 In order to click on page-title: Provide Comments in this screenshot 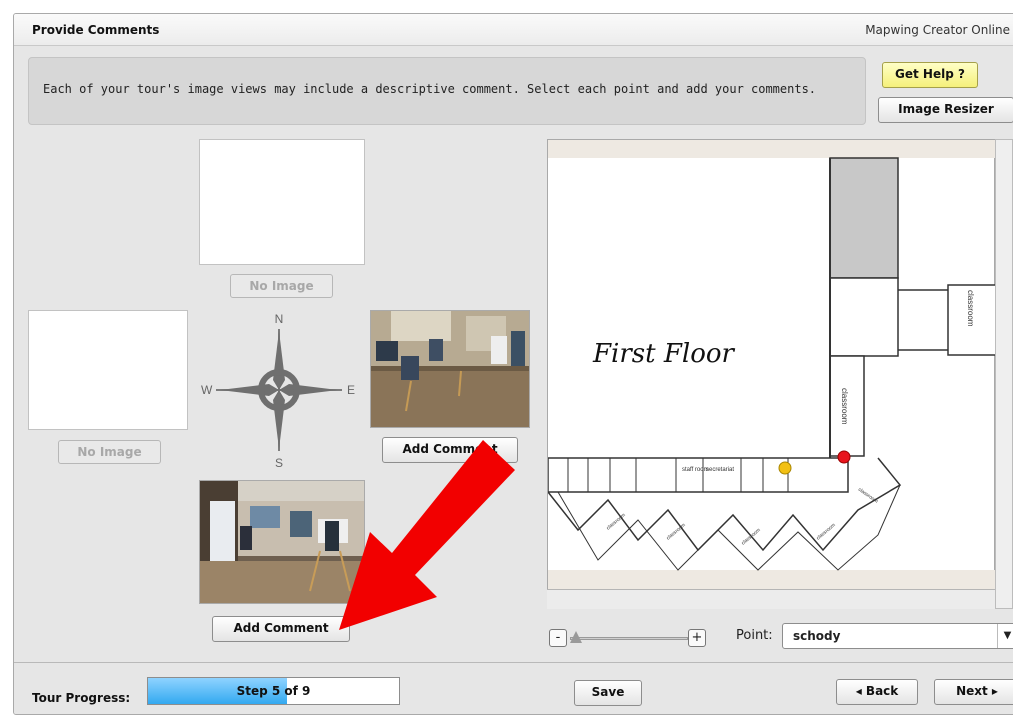, I will do `click(96, 30)`.